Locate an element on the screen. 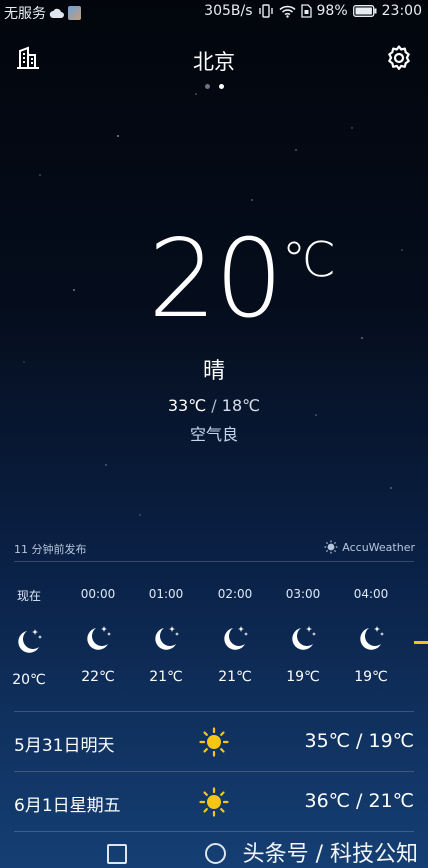 The height and width of the screenshot is (868, 428). battery-percent: 98% is located at coordinates (332, 11).